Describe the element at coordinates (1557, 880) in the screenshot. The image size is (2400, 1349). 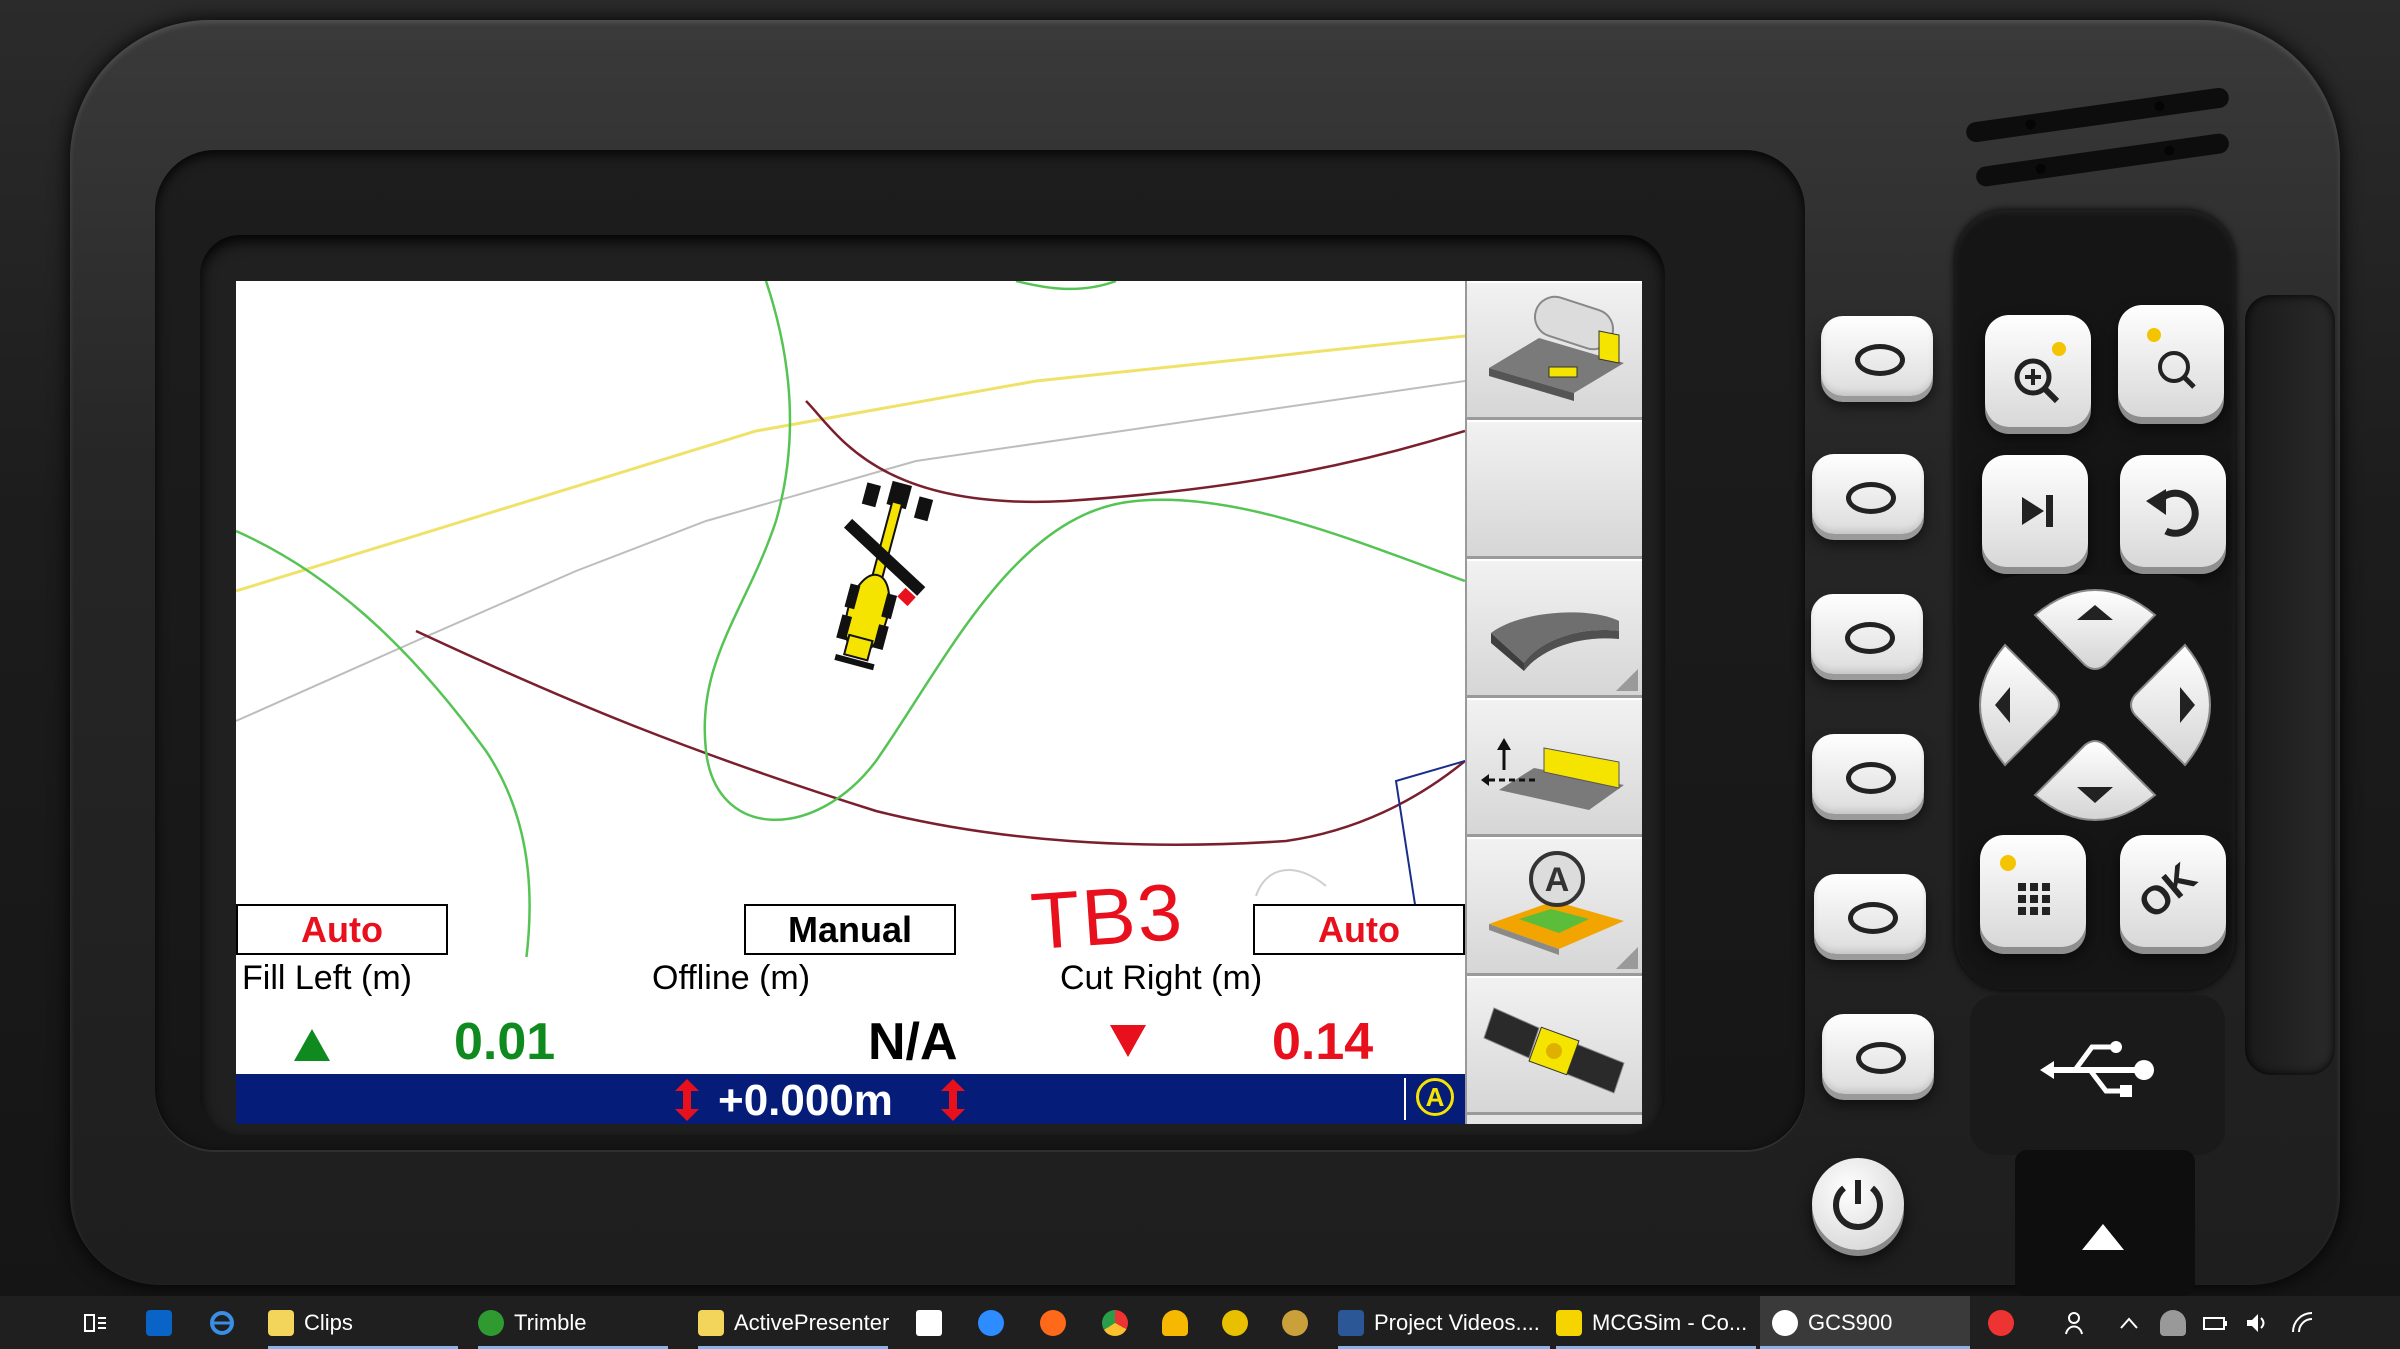
I see `svg-text: A` at that location.